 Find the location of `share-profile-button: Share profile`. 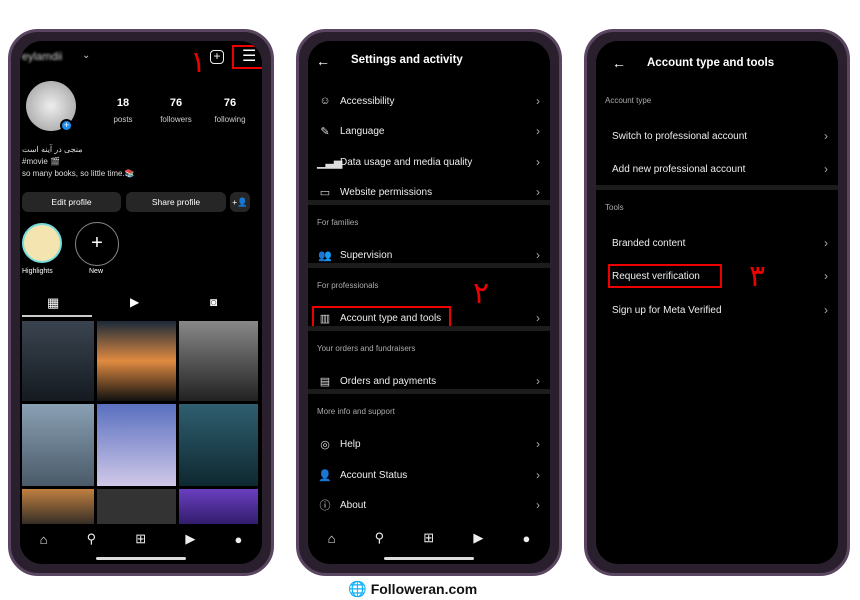

share-profile-button: Share profile is located at coordinates (176, 202).